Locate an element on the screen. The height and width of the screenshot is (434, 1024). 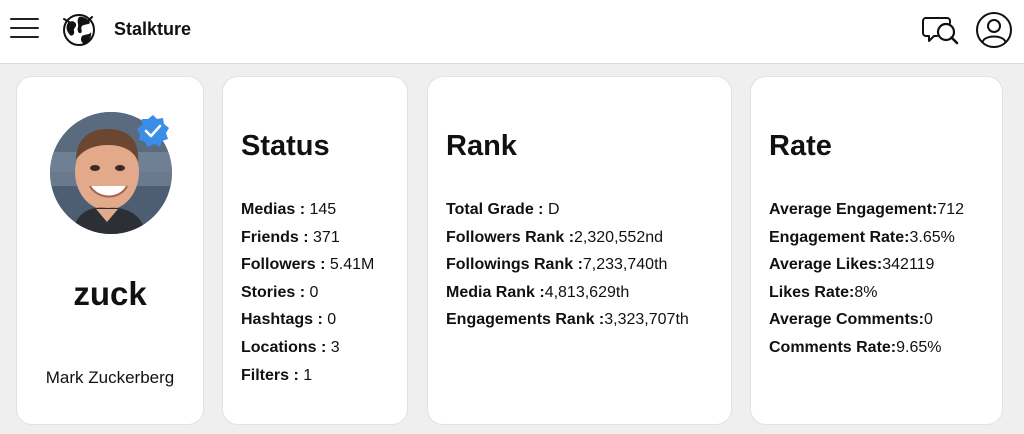
stat-label: Filters : is located at coordinates (272, 375).